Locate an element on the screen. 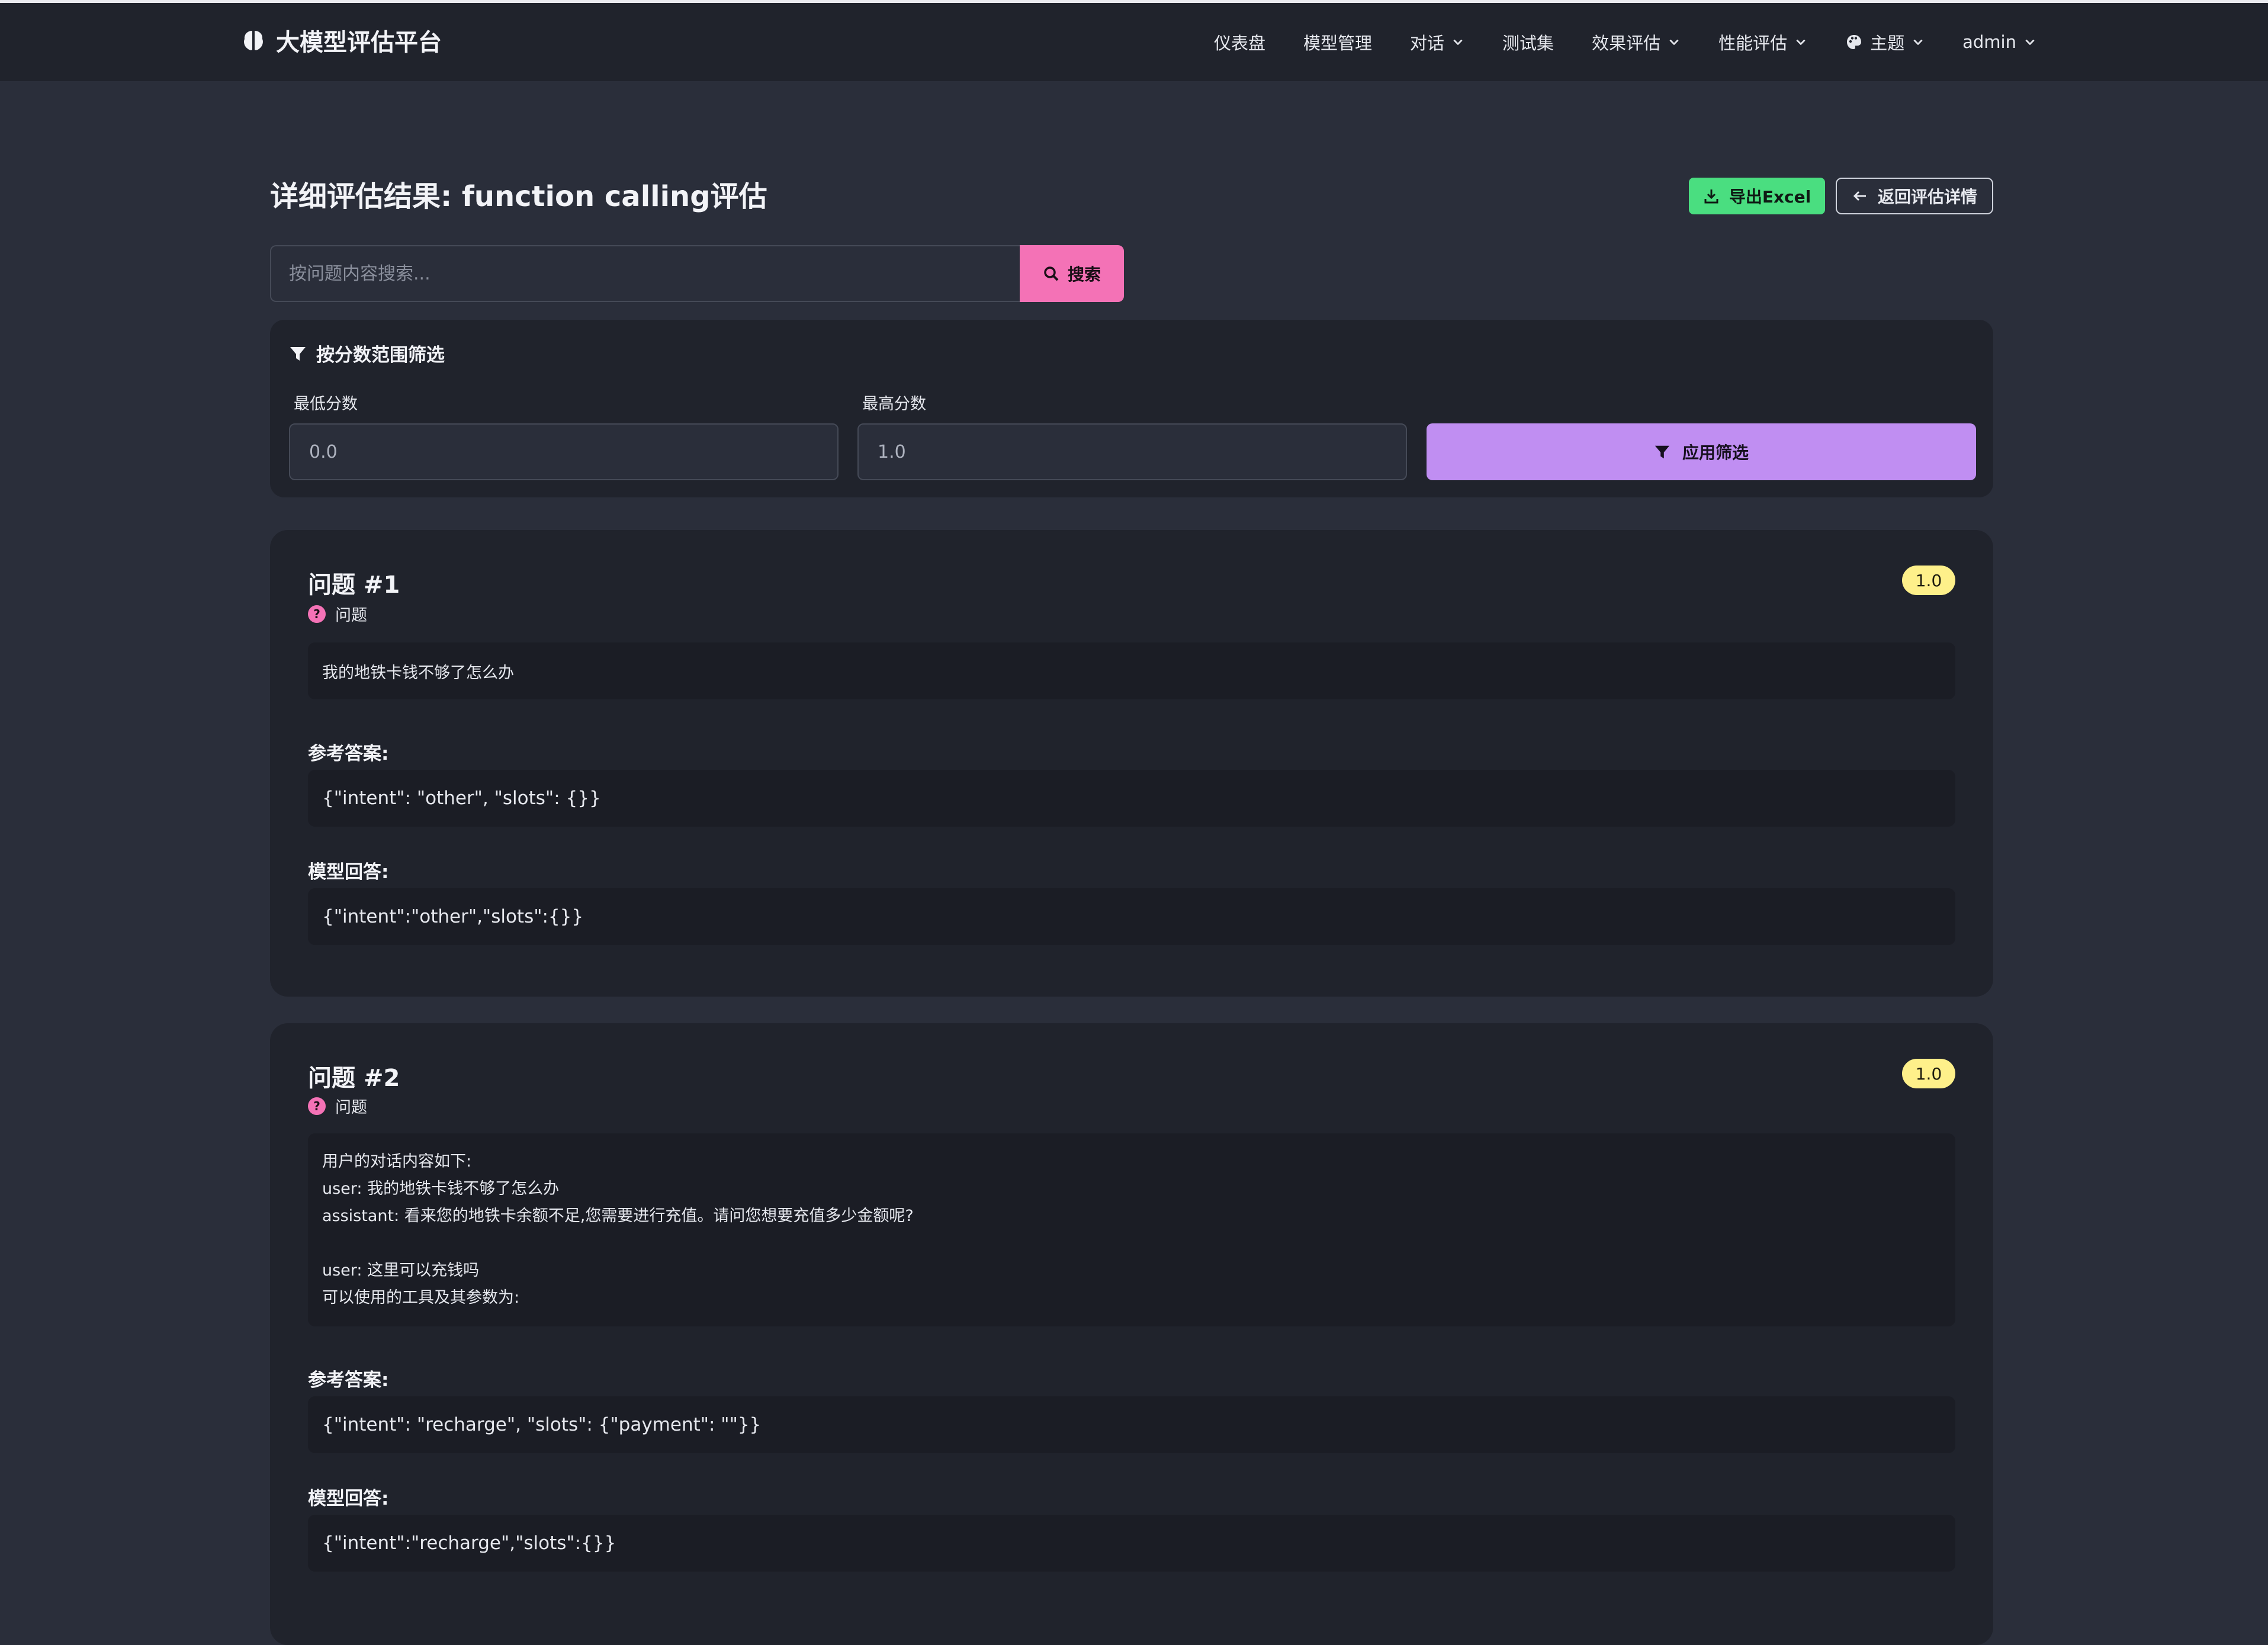  export-excel-label: 导出Excel is located at coordinates (1770, 197).